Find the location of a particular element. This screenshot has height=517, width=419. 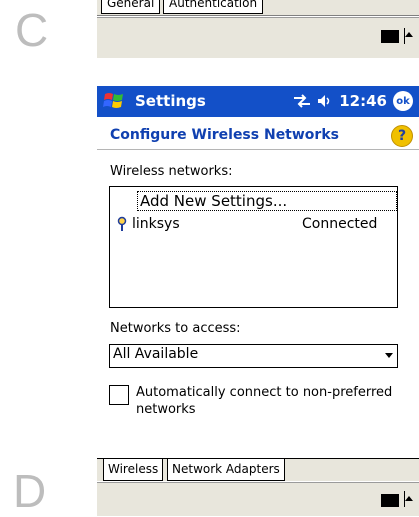

windows-logo-icon is located at coordinates (115, 101).